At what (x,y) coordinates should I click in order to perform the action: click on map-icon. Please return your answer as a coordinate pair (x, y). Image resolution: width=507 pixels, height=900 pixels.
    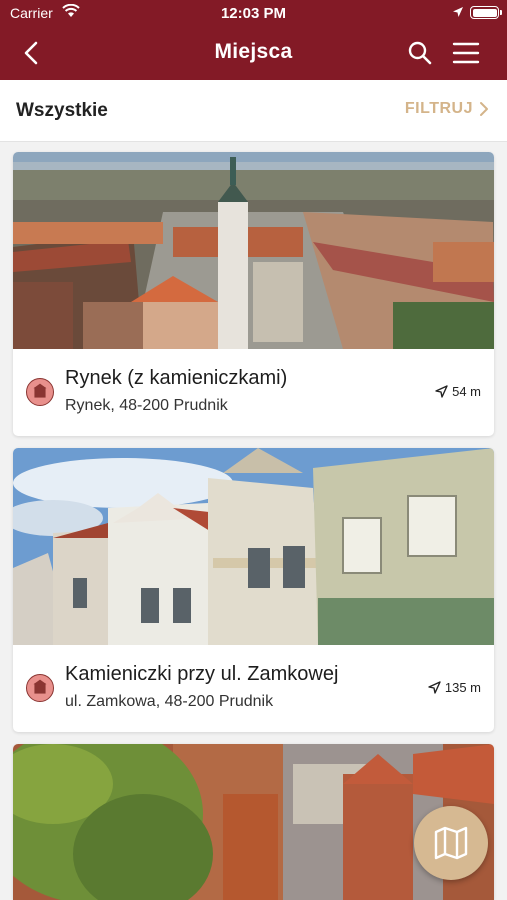
    Looking at the image, I should click on (451, 843).